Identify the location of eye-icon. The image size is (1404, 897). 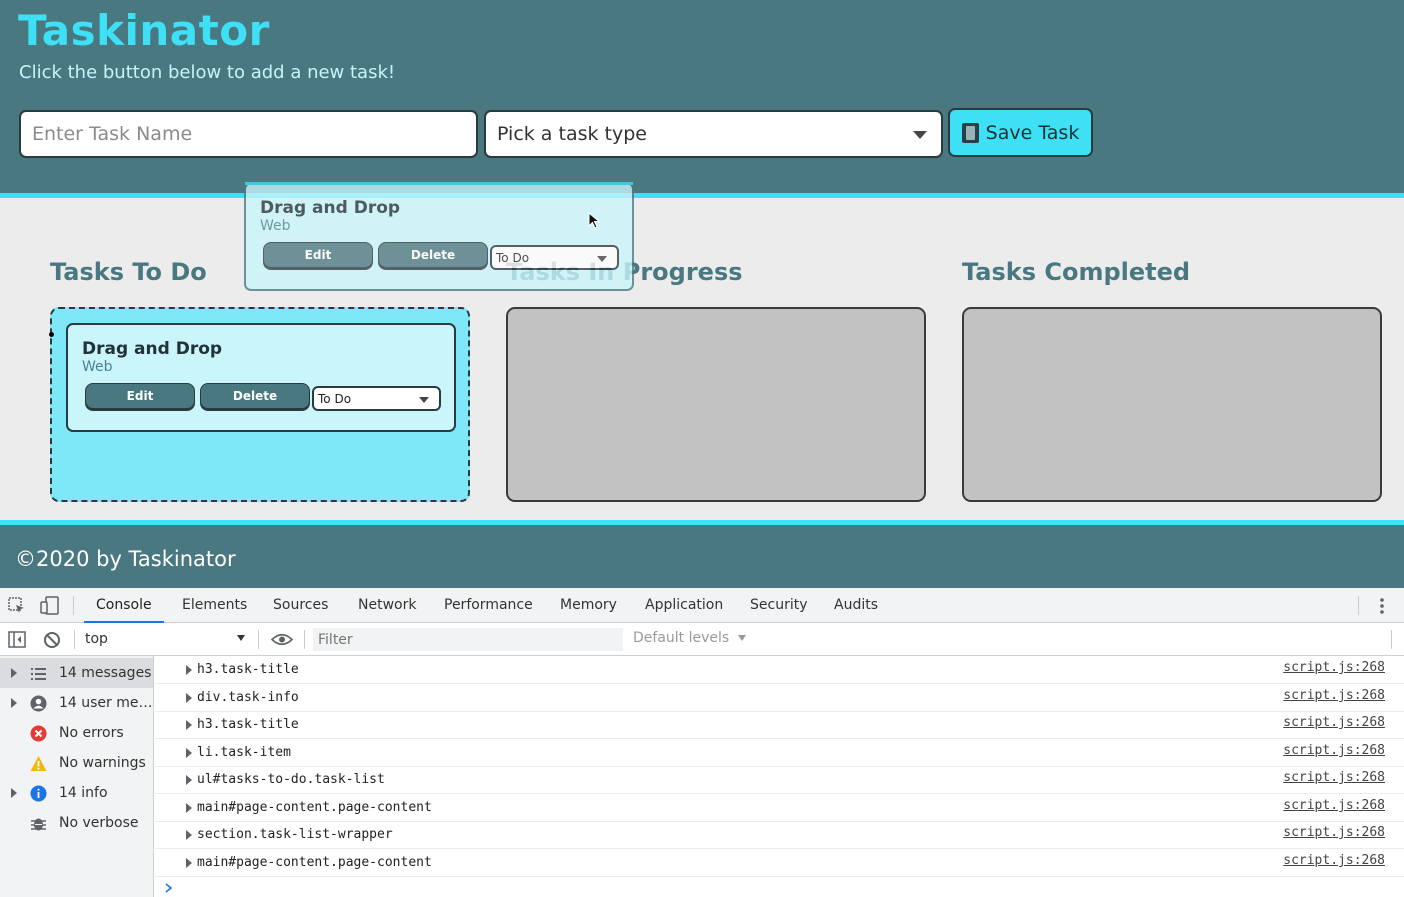
(282, 639).